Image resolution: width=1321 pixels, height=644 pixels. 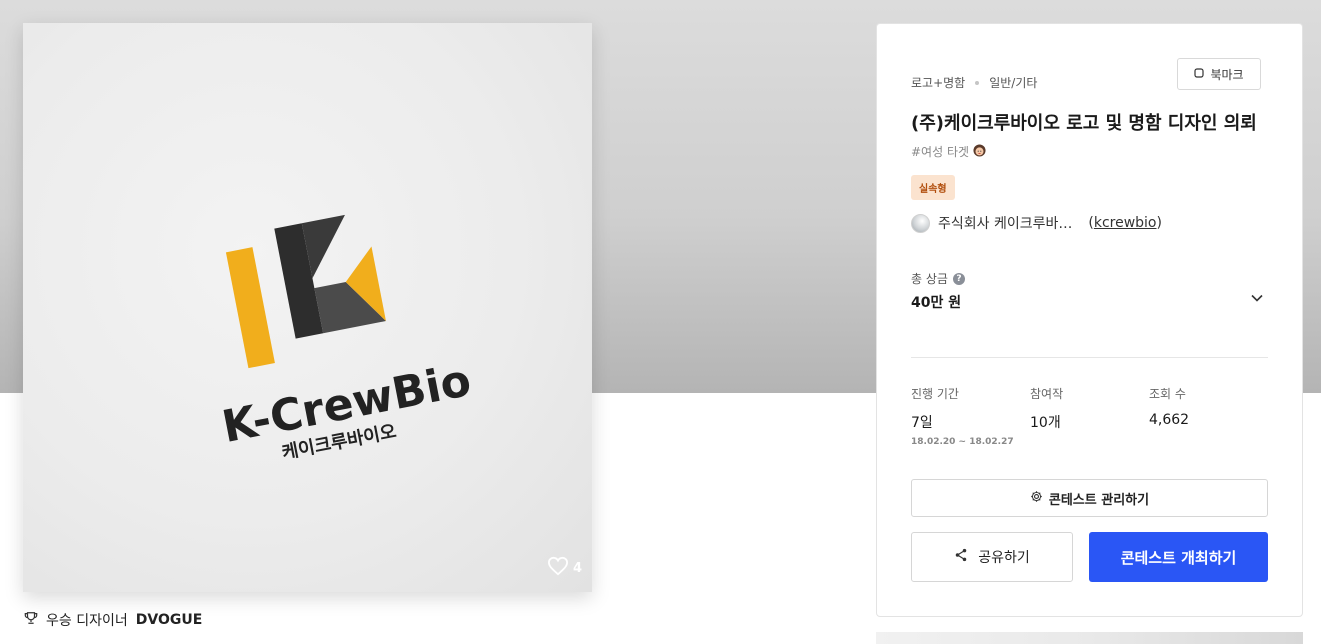 I want to click on share-label: 공유하기, so click(x=1004, y=558).